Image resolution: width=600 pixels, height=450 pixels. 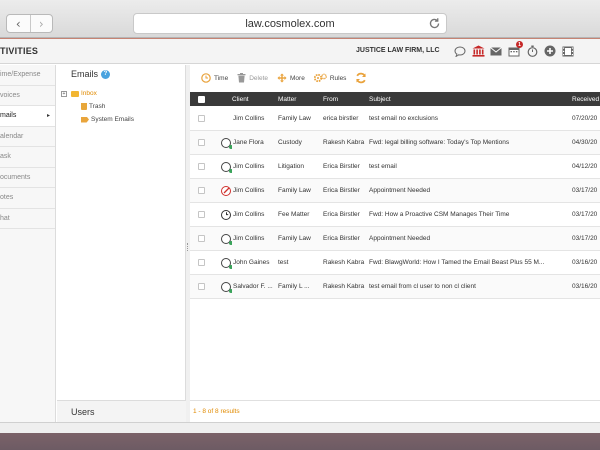 I want to click on nav-item-chat: hat, so click(x=27, y=219).